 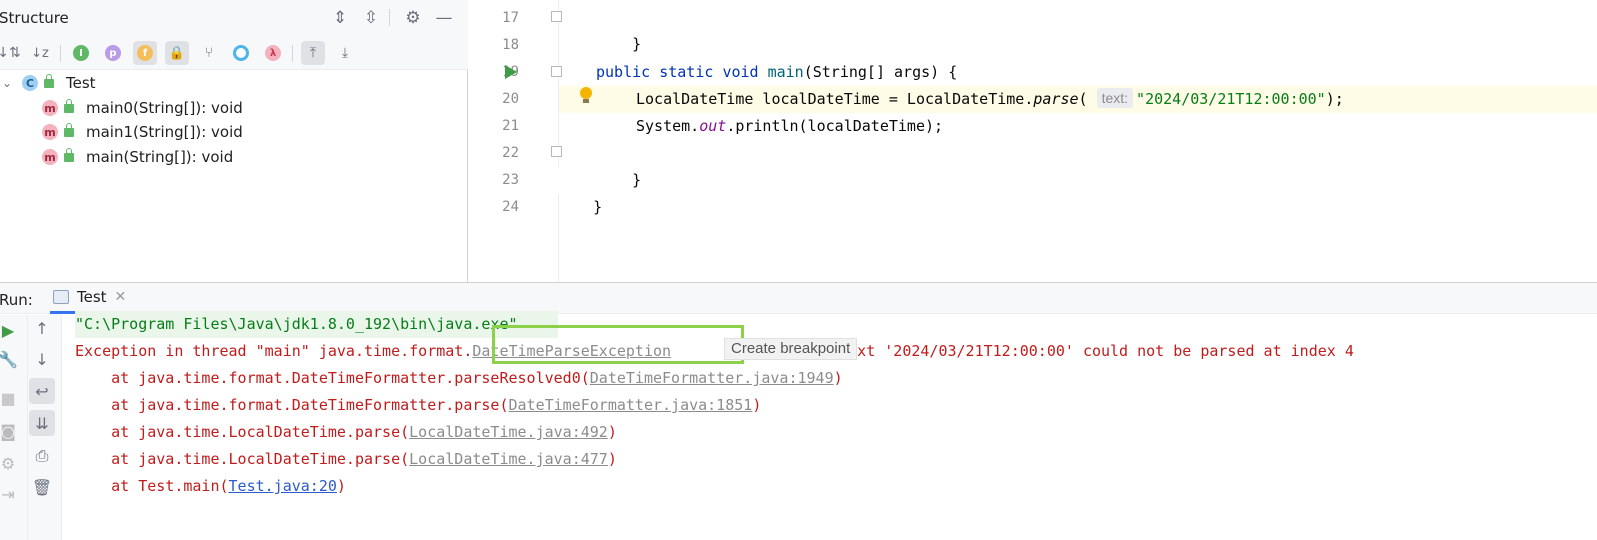 I want to click on frame-link: LocalDateTime.java:492, so click(x=508, y=432).